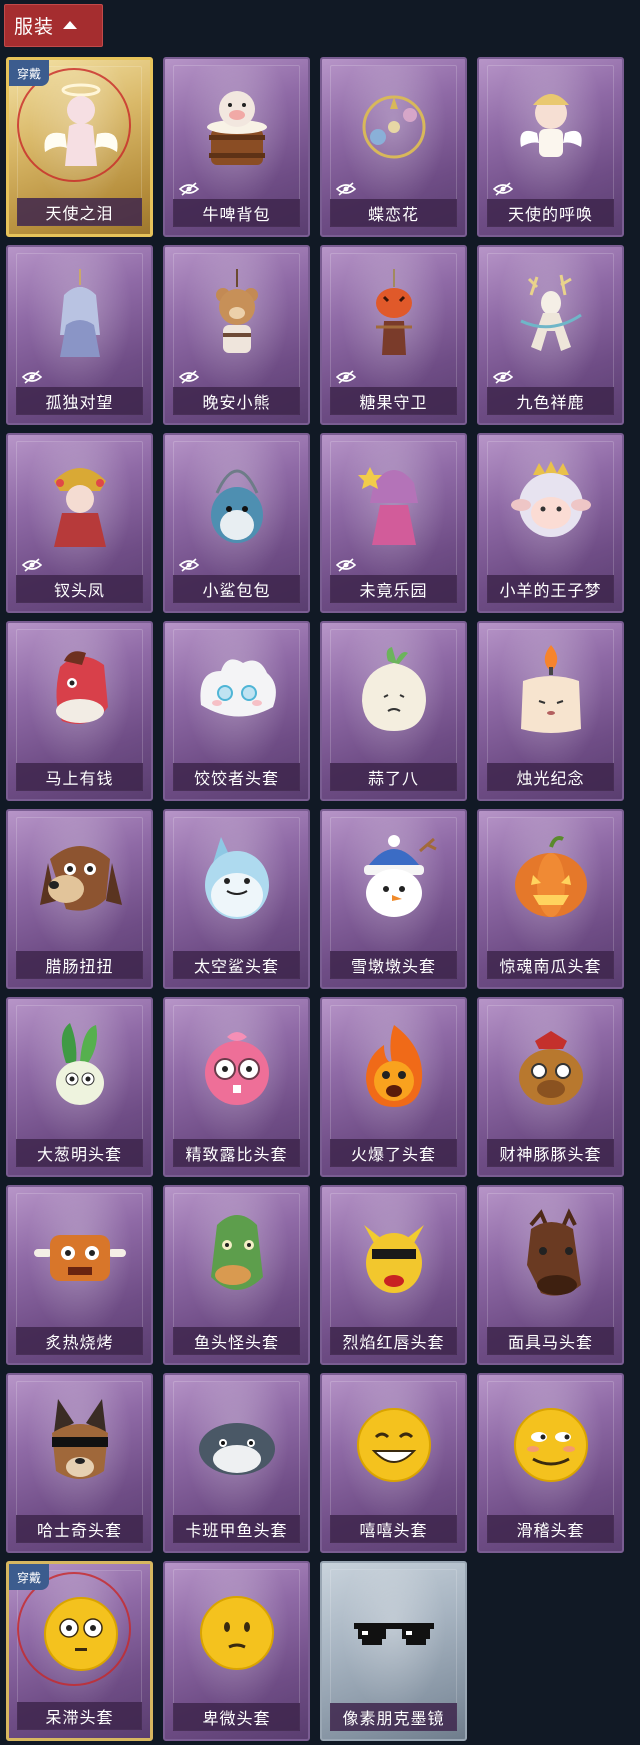 Image resolution: width=640 pixels, height=1745 pixels. I want to click on item-card: 孤独对望, so click(79, 335).